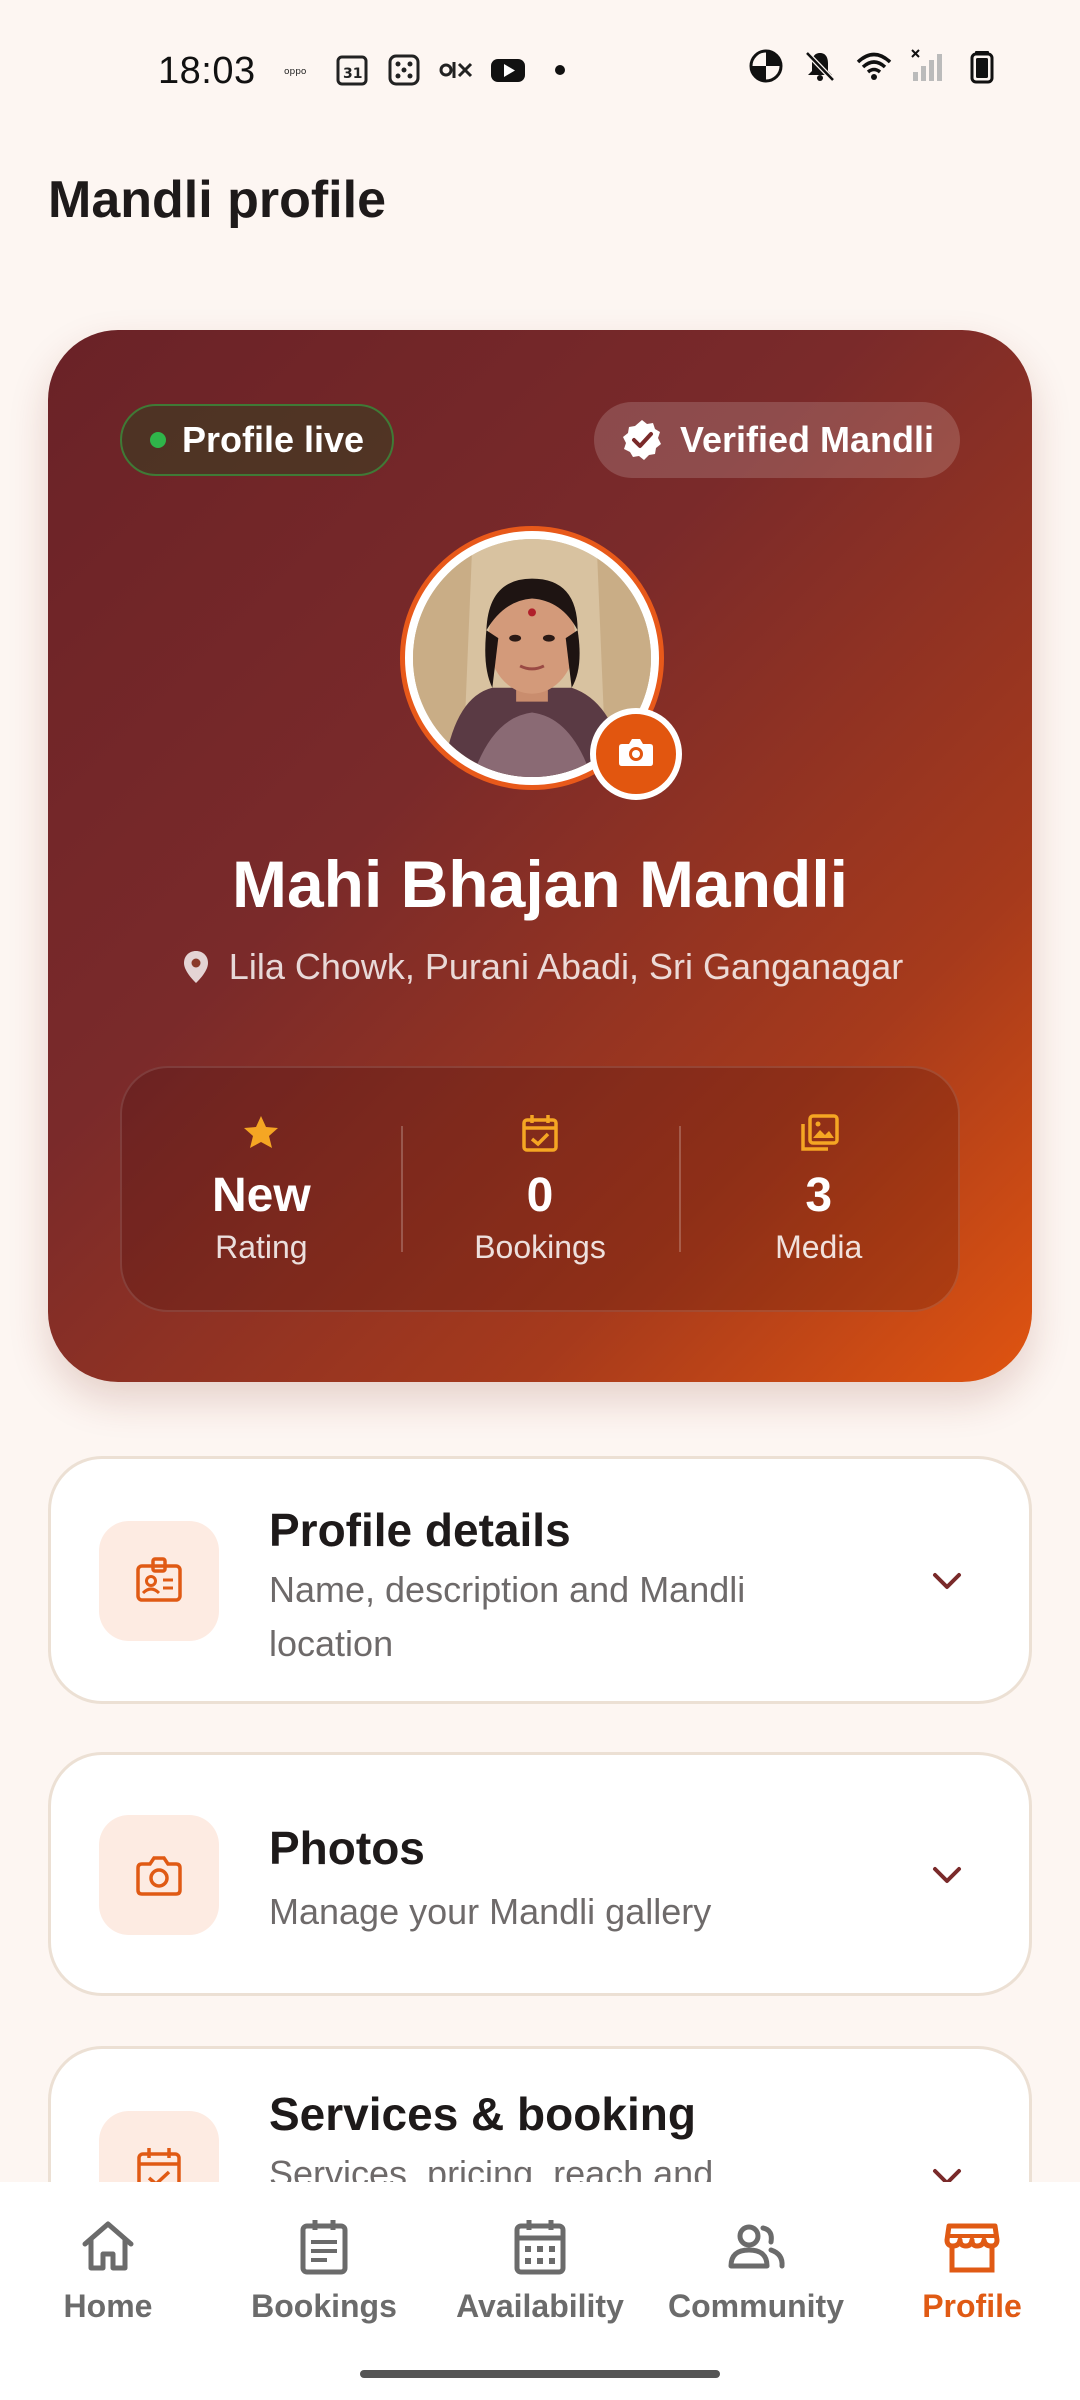 The height and width of the screenshot is (2400, 1080). I want to click on dot-icon, so click(560, 70).